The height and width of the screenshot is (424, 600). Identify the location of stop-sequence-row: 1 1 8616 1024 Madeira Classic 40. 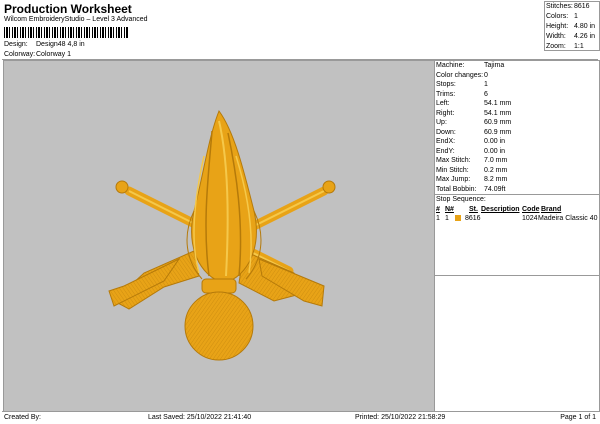
(517, 218).